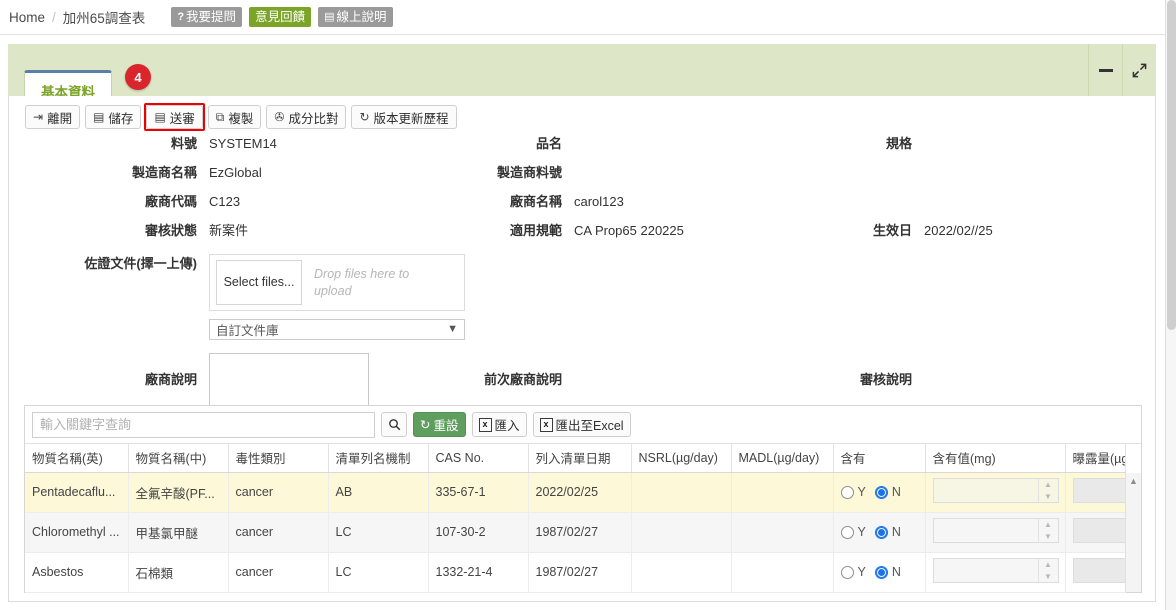 This screenshot has height=610, width=1176. What do you see at coordinates (378, 492) in the screenshot?
I see `cell-mechanism: AB` at bounding box center [378, 492].